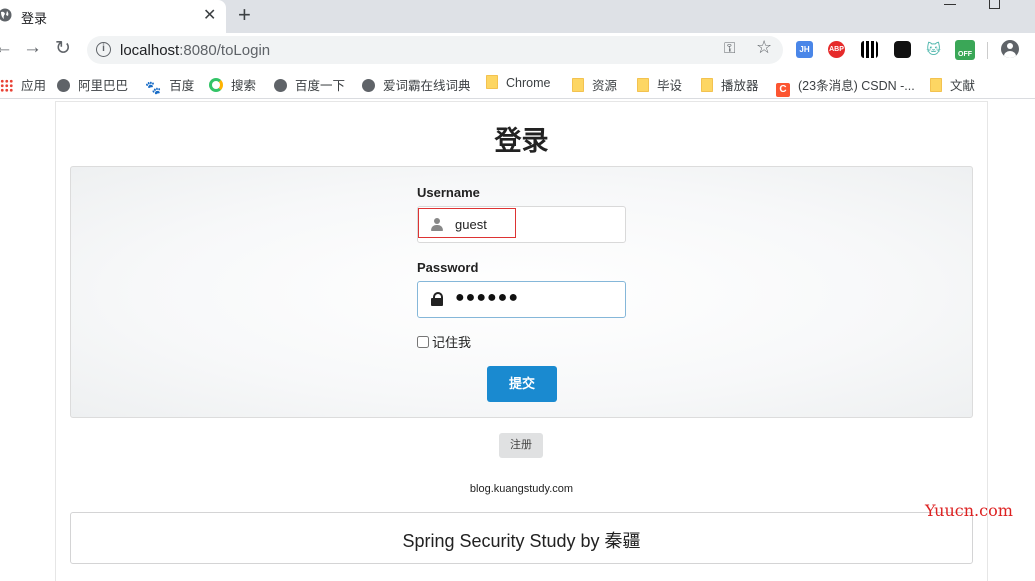 The image size is (1035, 581). I want to click on cat-extension-icon: 🐱, so click(933, 49).